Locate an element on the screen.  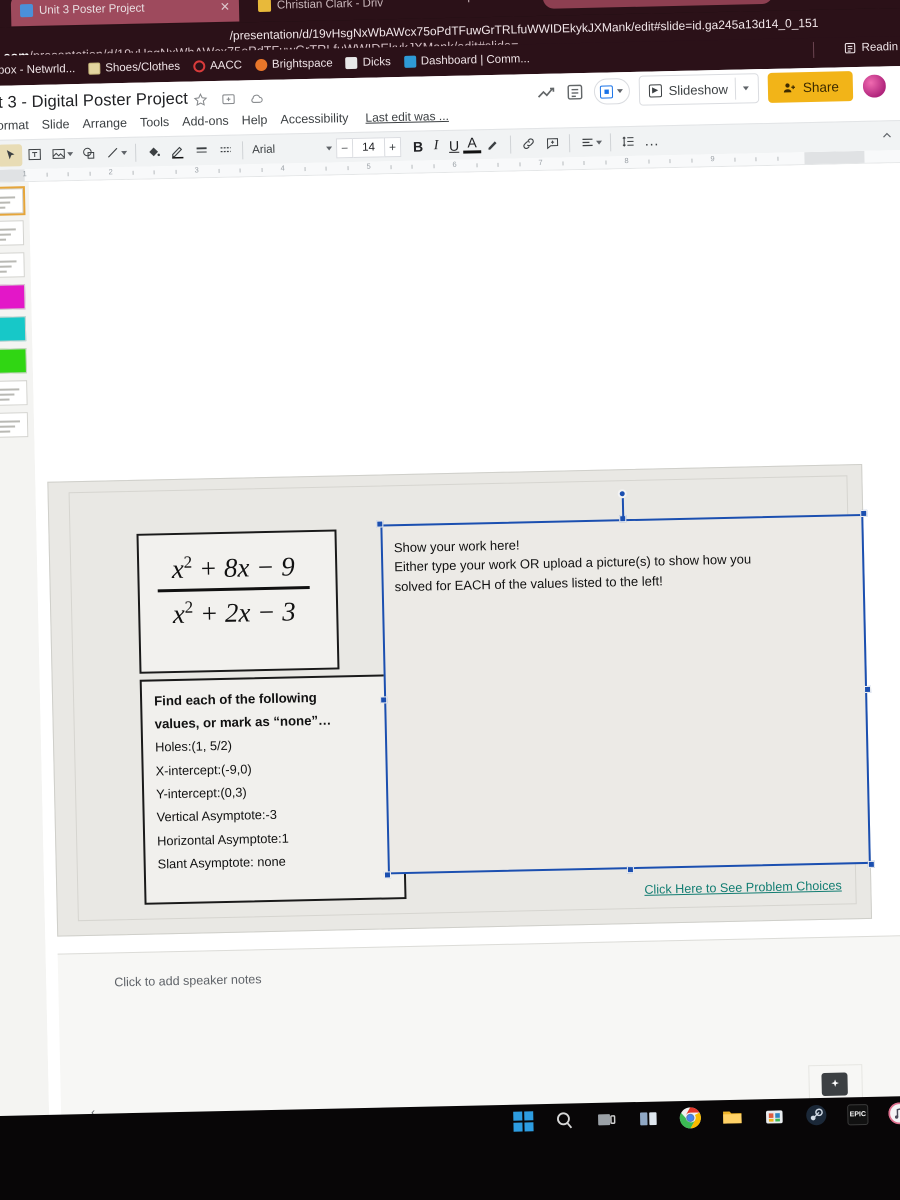
search-icon is located at coordinates (564, 1120).